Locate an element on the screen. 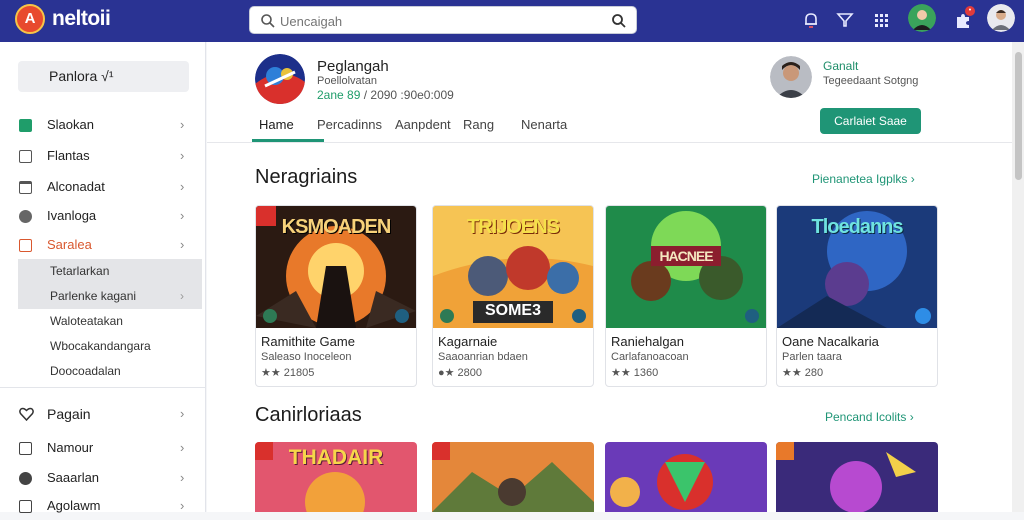  sidebar-subitem-selected: Parlenke kagani › is located at coordinates (110, 296).